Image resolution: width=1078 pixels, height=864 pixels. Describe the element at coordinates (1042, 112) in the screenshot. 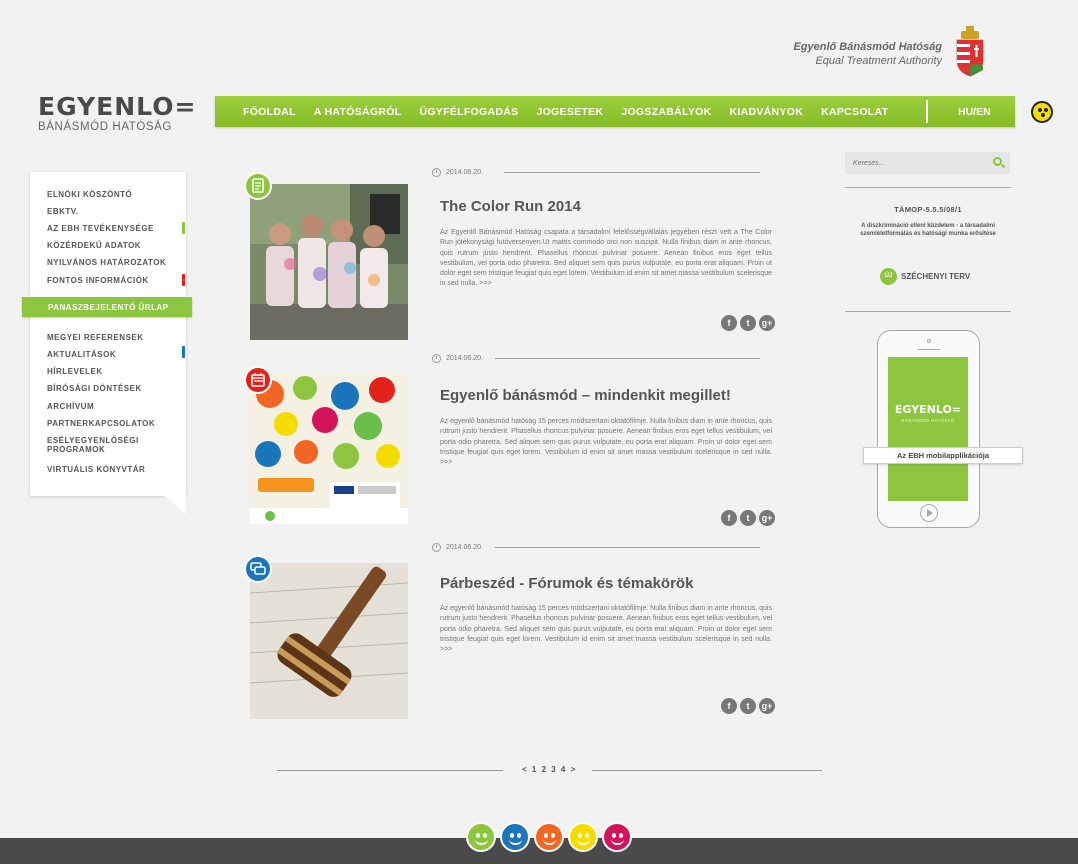

I see `accessibility-icon` at that location.